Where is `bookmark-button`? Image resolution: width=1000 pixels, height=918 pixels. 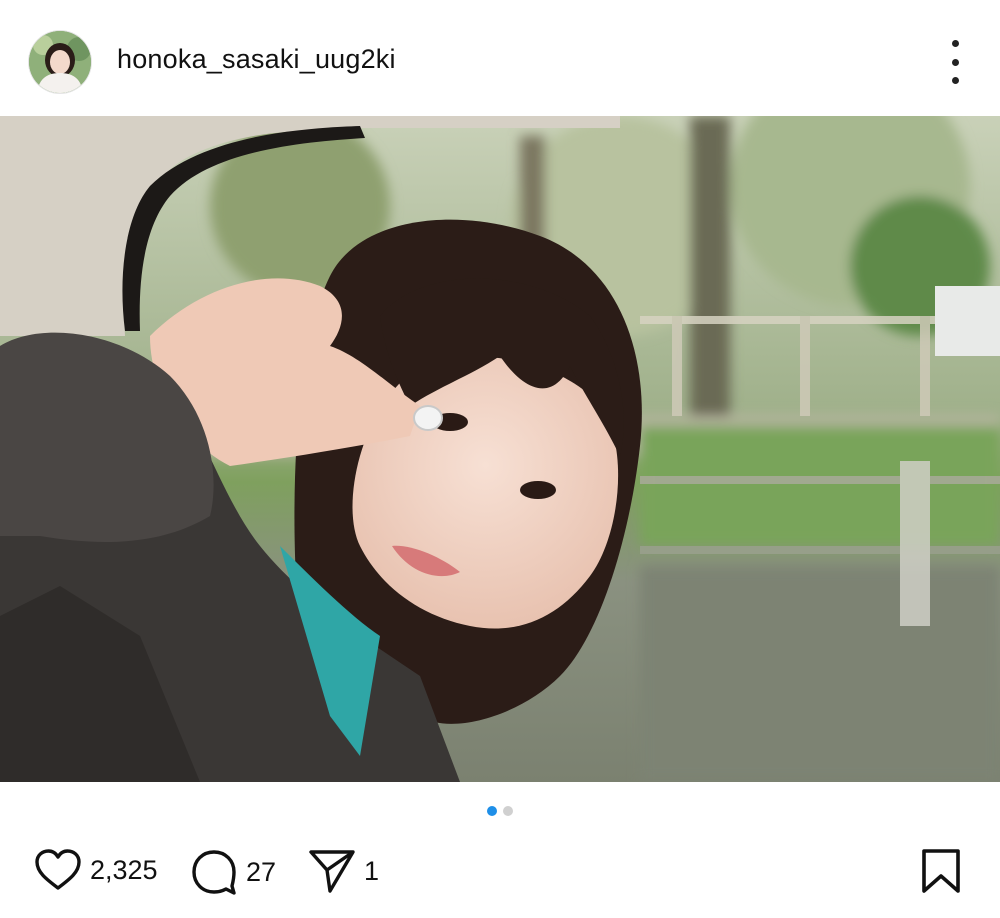
bookmark-button is located at coordinates (941, 873).